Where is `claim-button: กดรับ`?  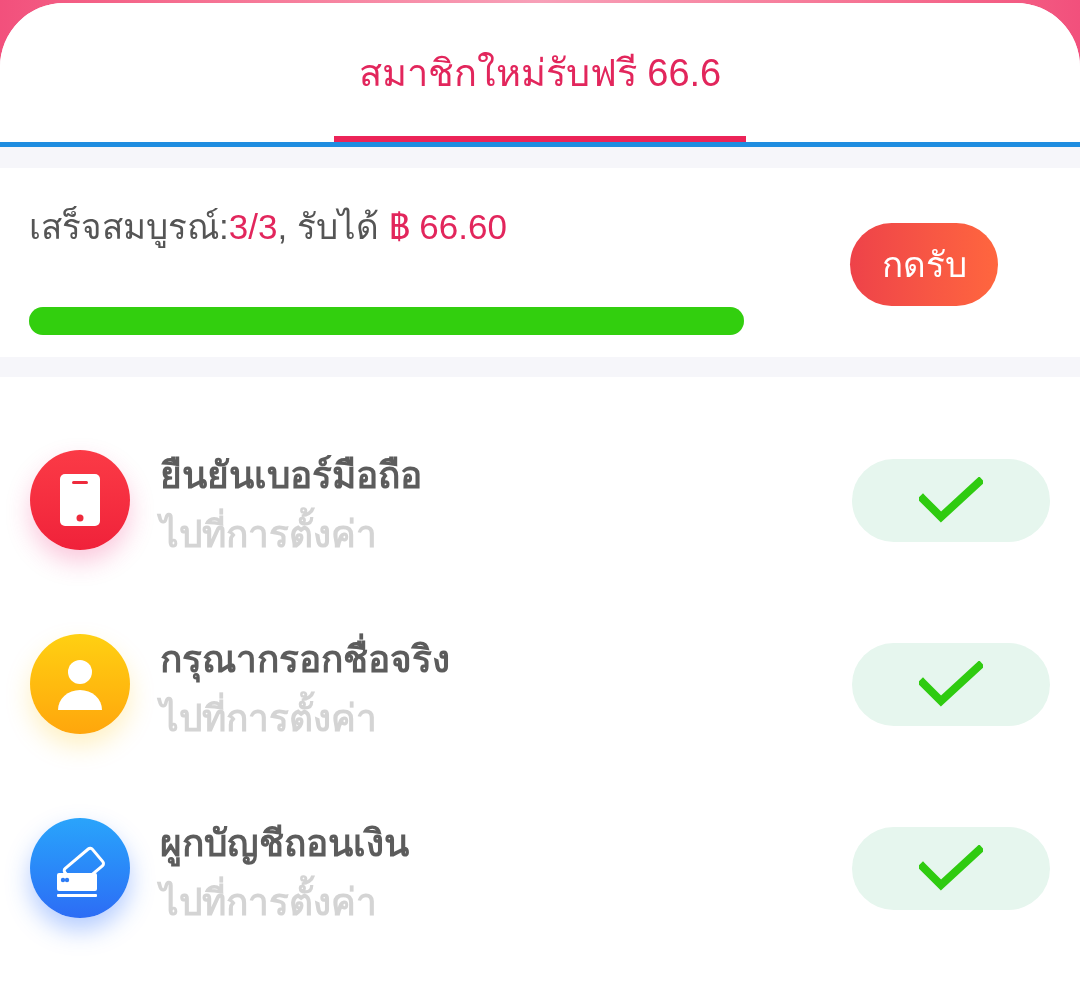
claim-button: กดรับ is located at coordinates (924, 264).